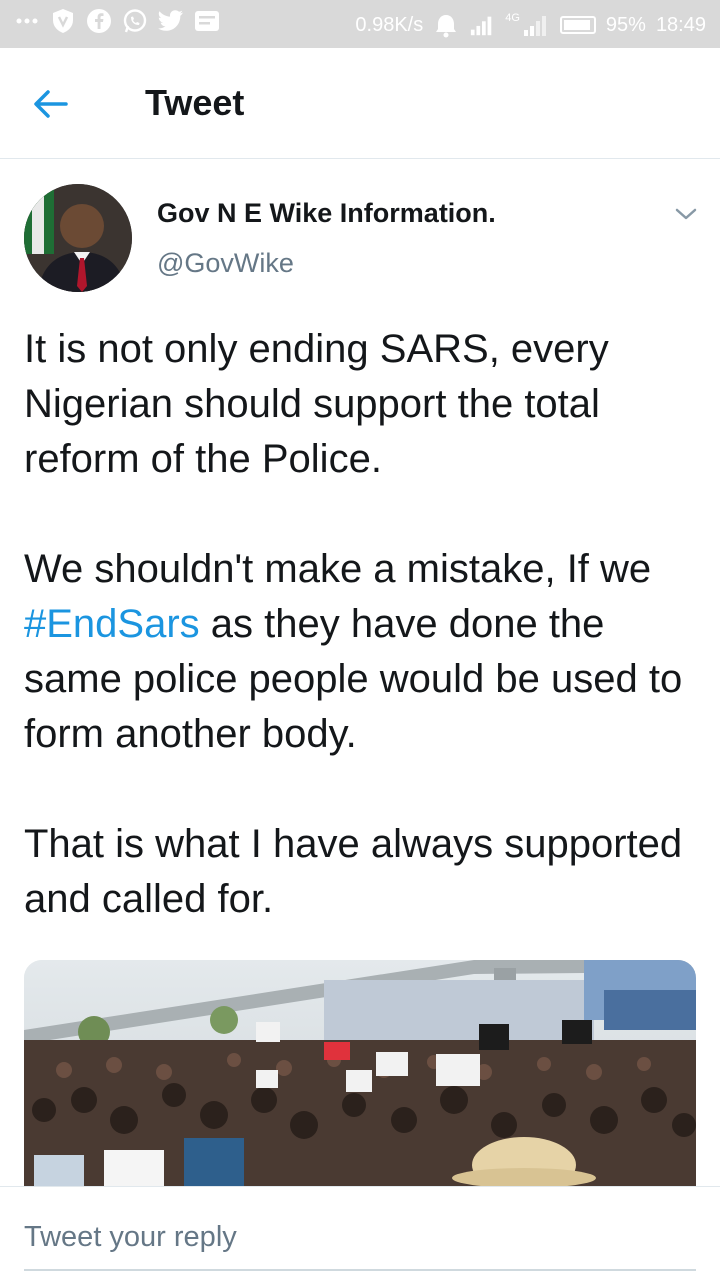  Describe the element at coordinates (534, 26) in the screenshot. I see `signal-4g-icon` at that location.